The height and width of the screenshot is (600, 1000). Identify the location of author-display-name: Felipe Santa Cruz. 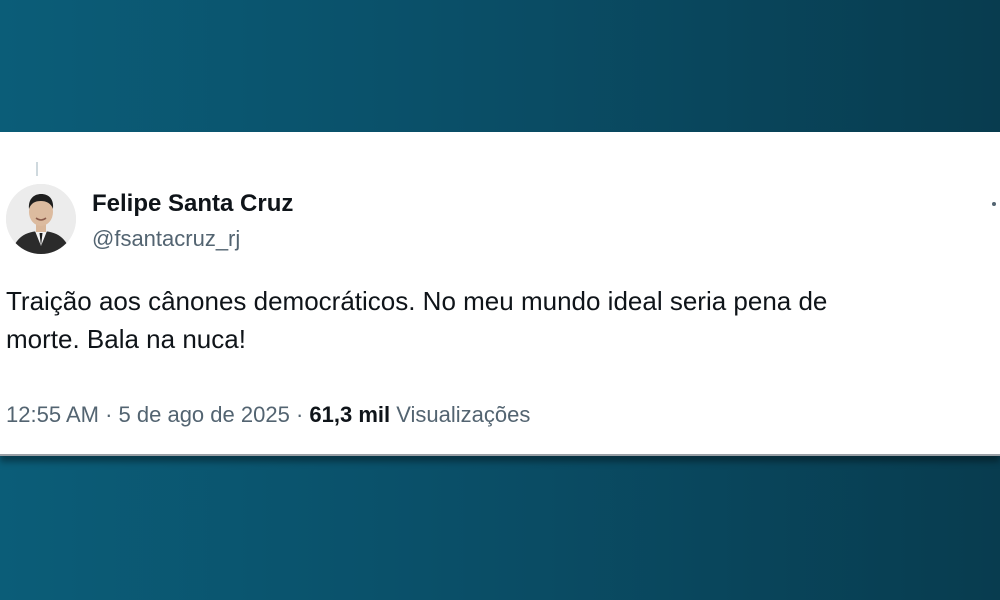
(192, 204).